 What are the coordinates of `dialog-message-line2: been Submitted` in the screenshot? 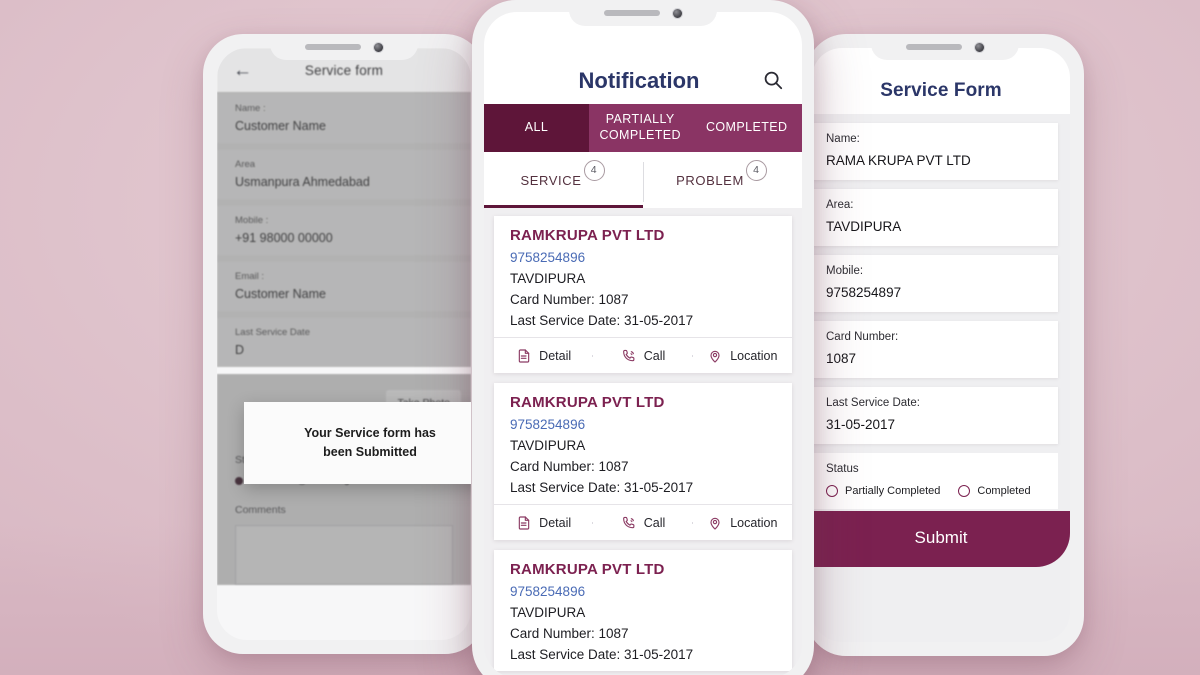 It's located at (370, 452).